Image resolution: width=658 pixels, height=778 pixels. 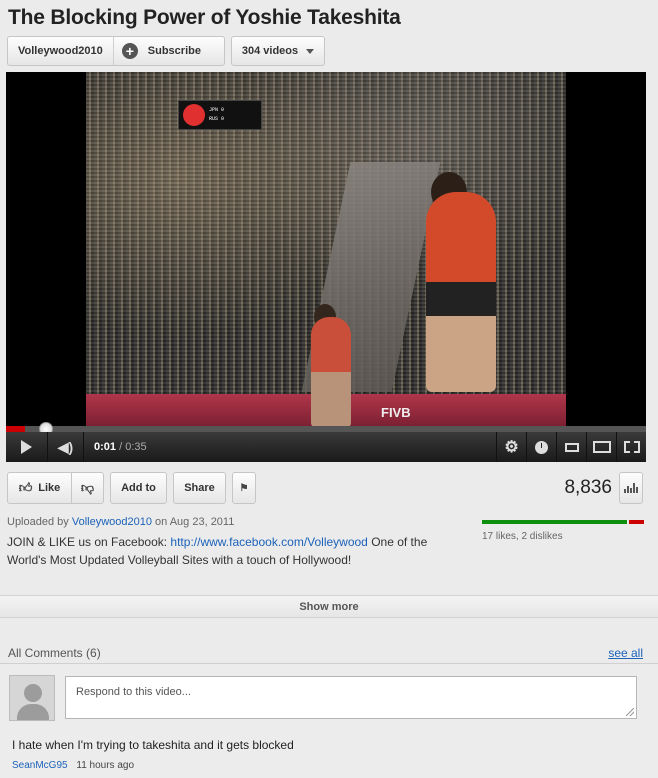 I want to click on plus-icon: +, so click(x=129, y=51).